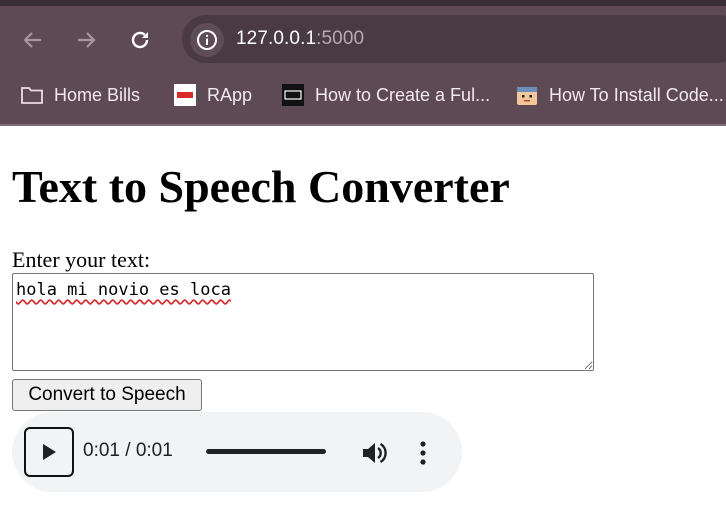  I want to click on robot-favicon, so click(527, 95).